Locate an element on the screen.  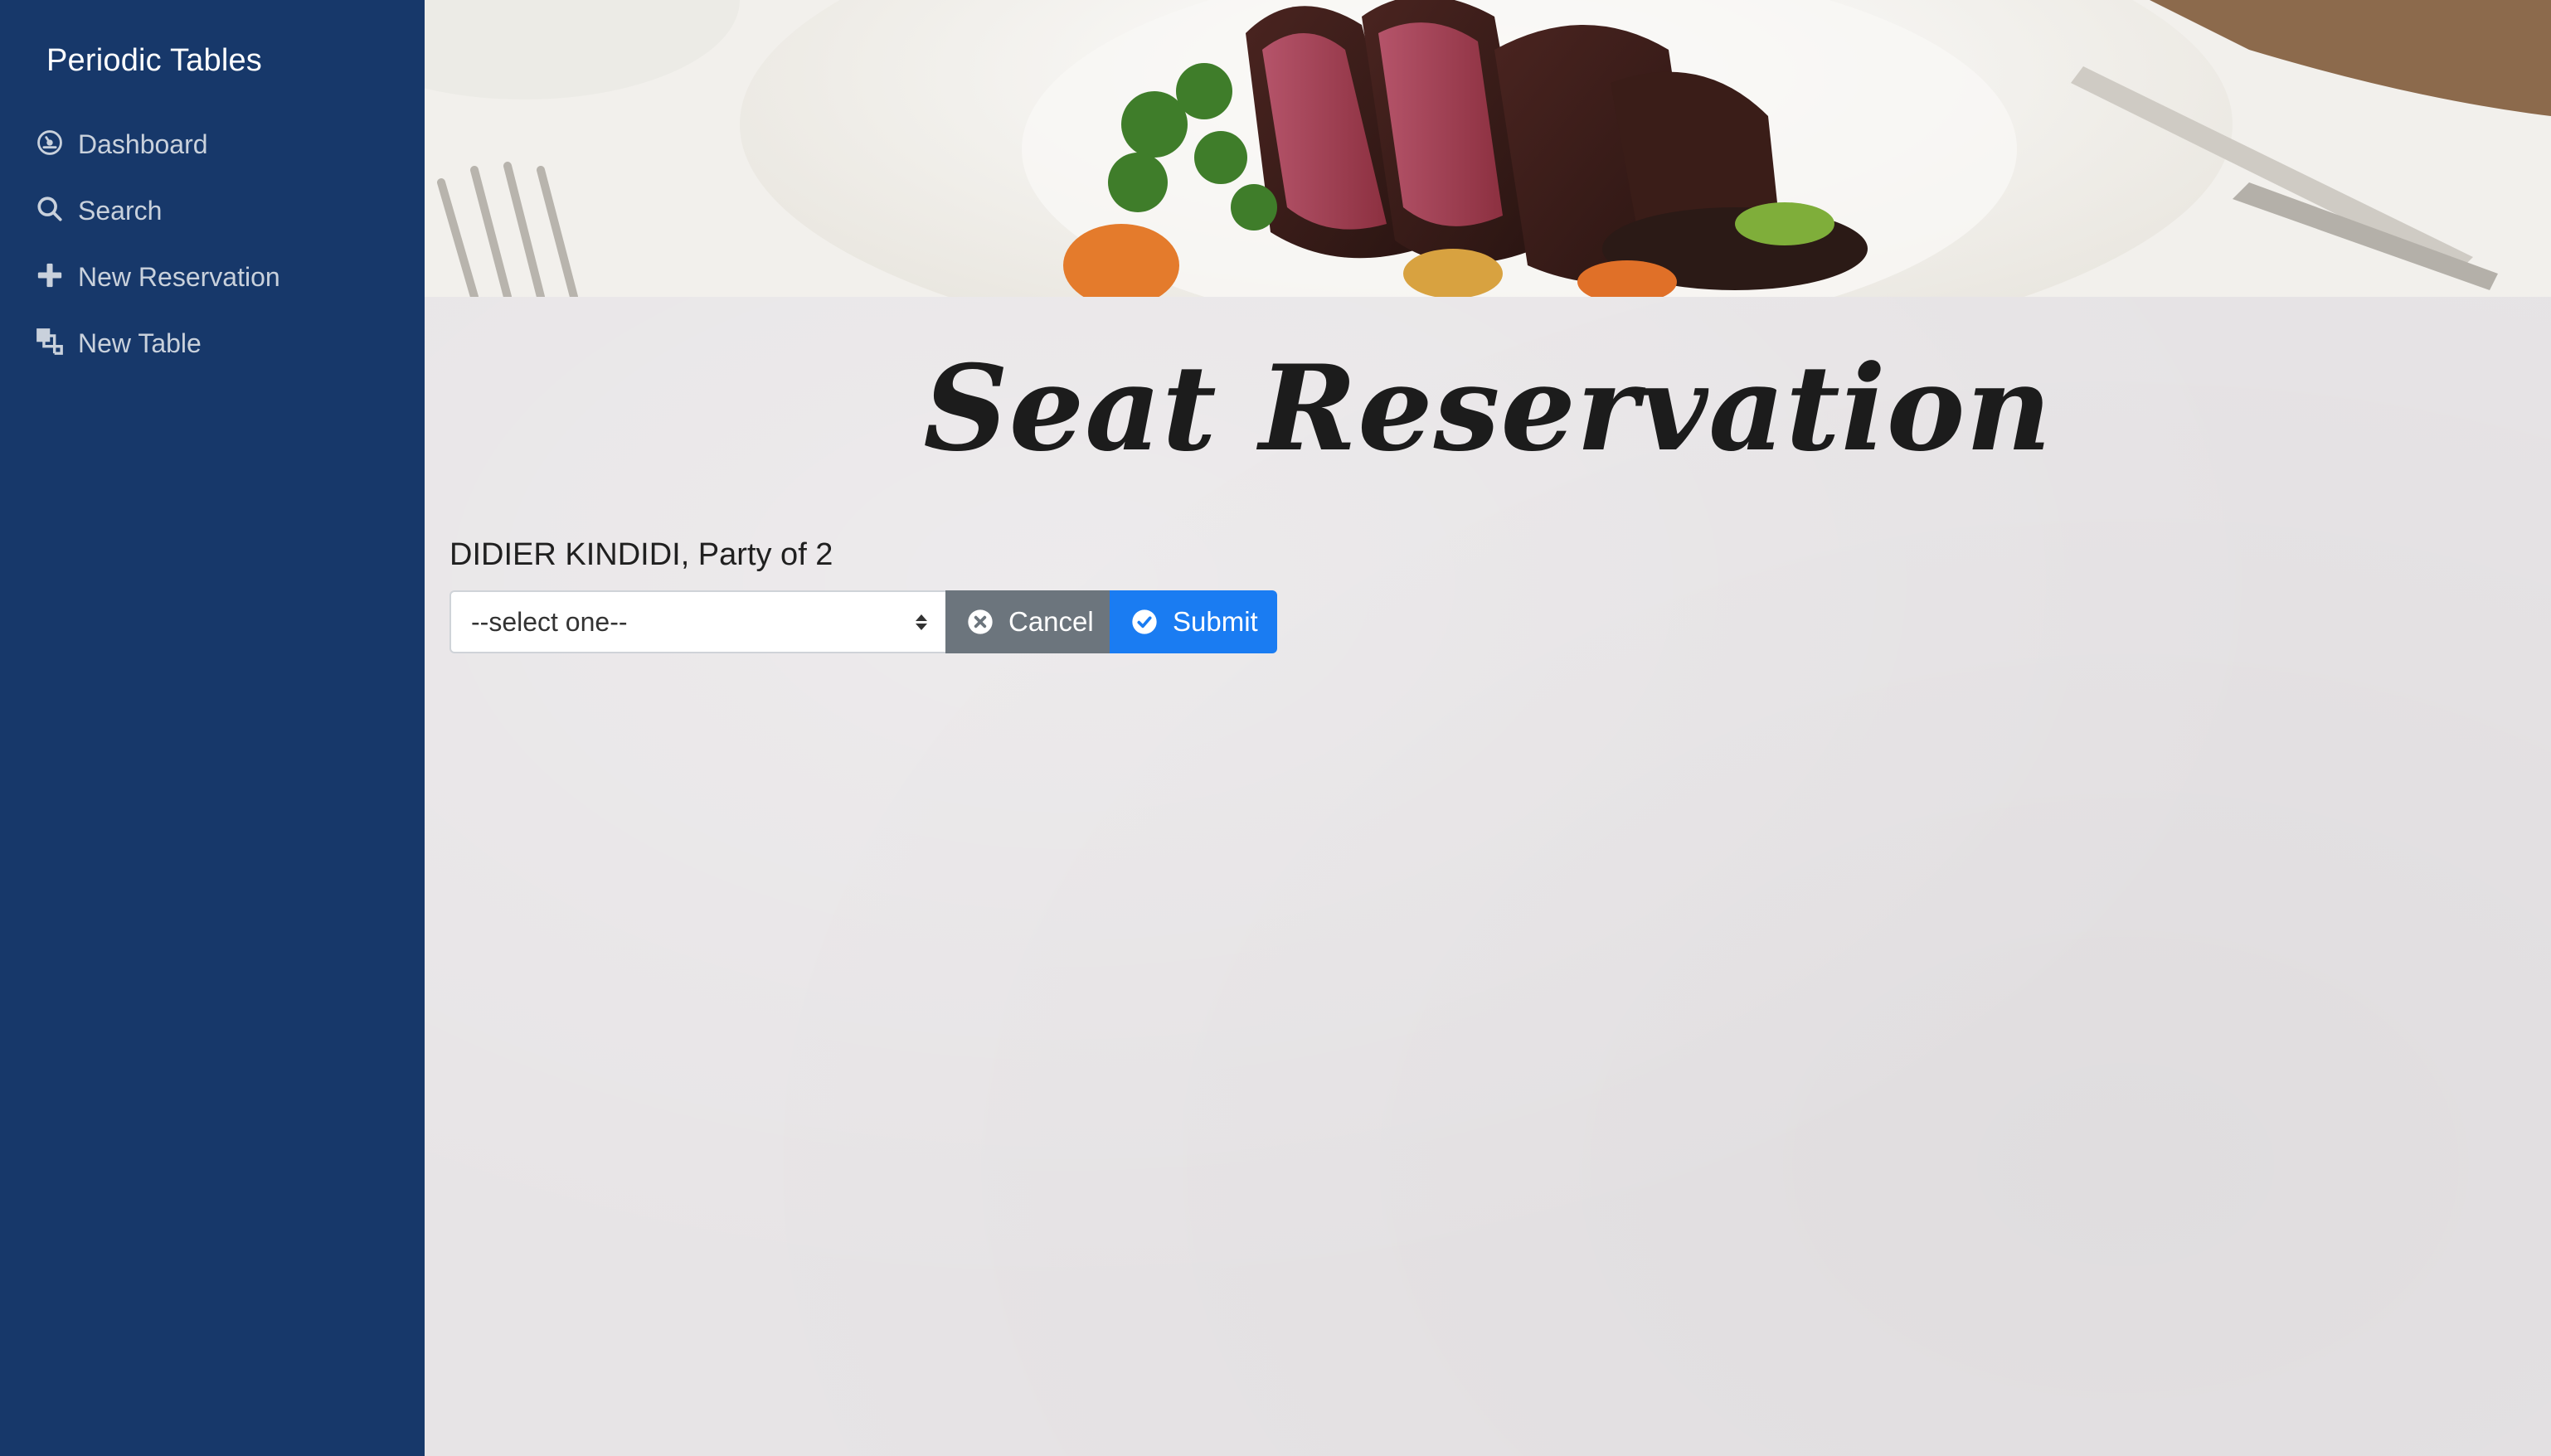
x-circle-icon is located at coordinates (981, 622).